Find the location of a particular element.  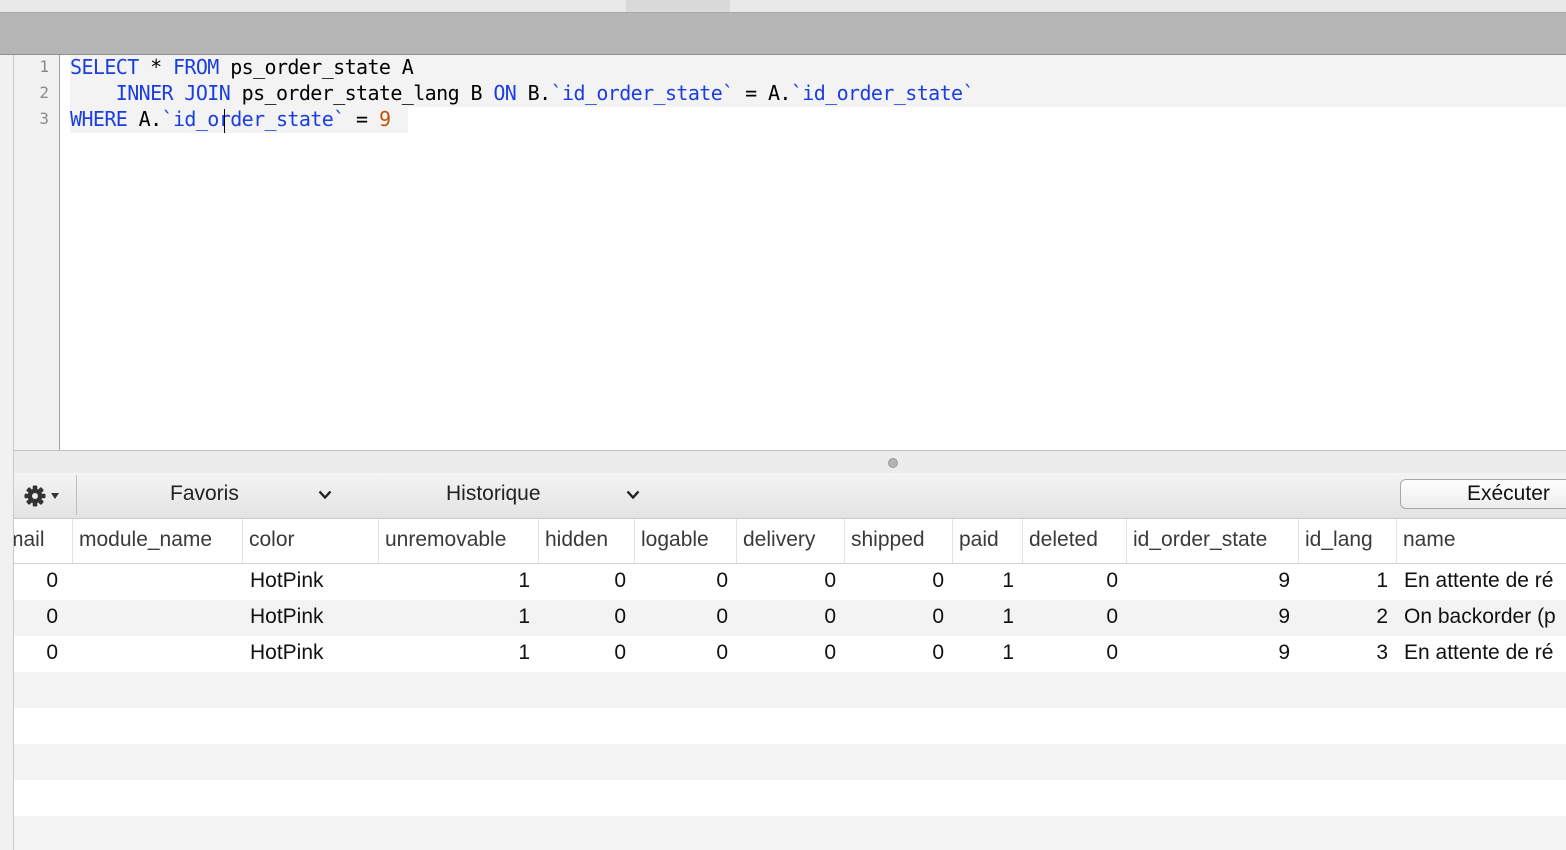

column-header-unremovable: unremovable is located at coordinates (458, 541).